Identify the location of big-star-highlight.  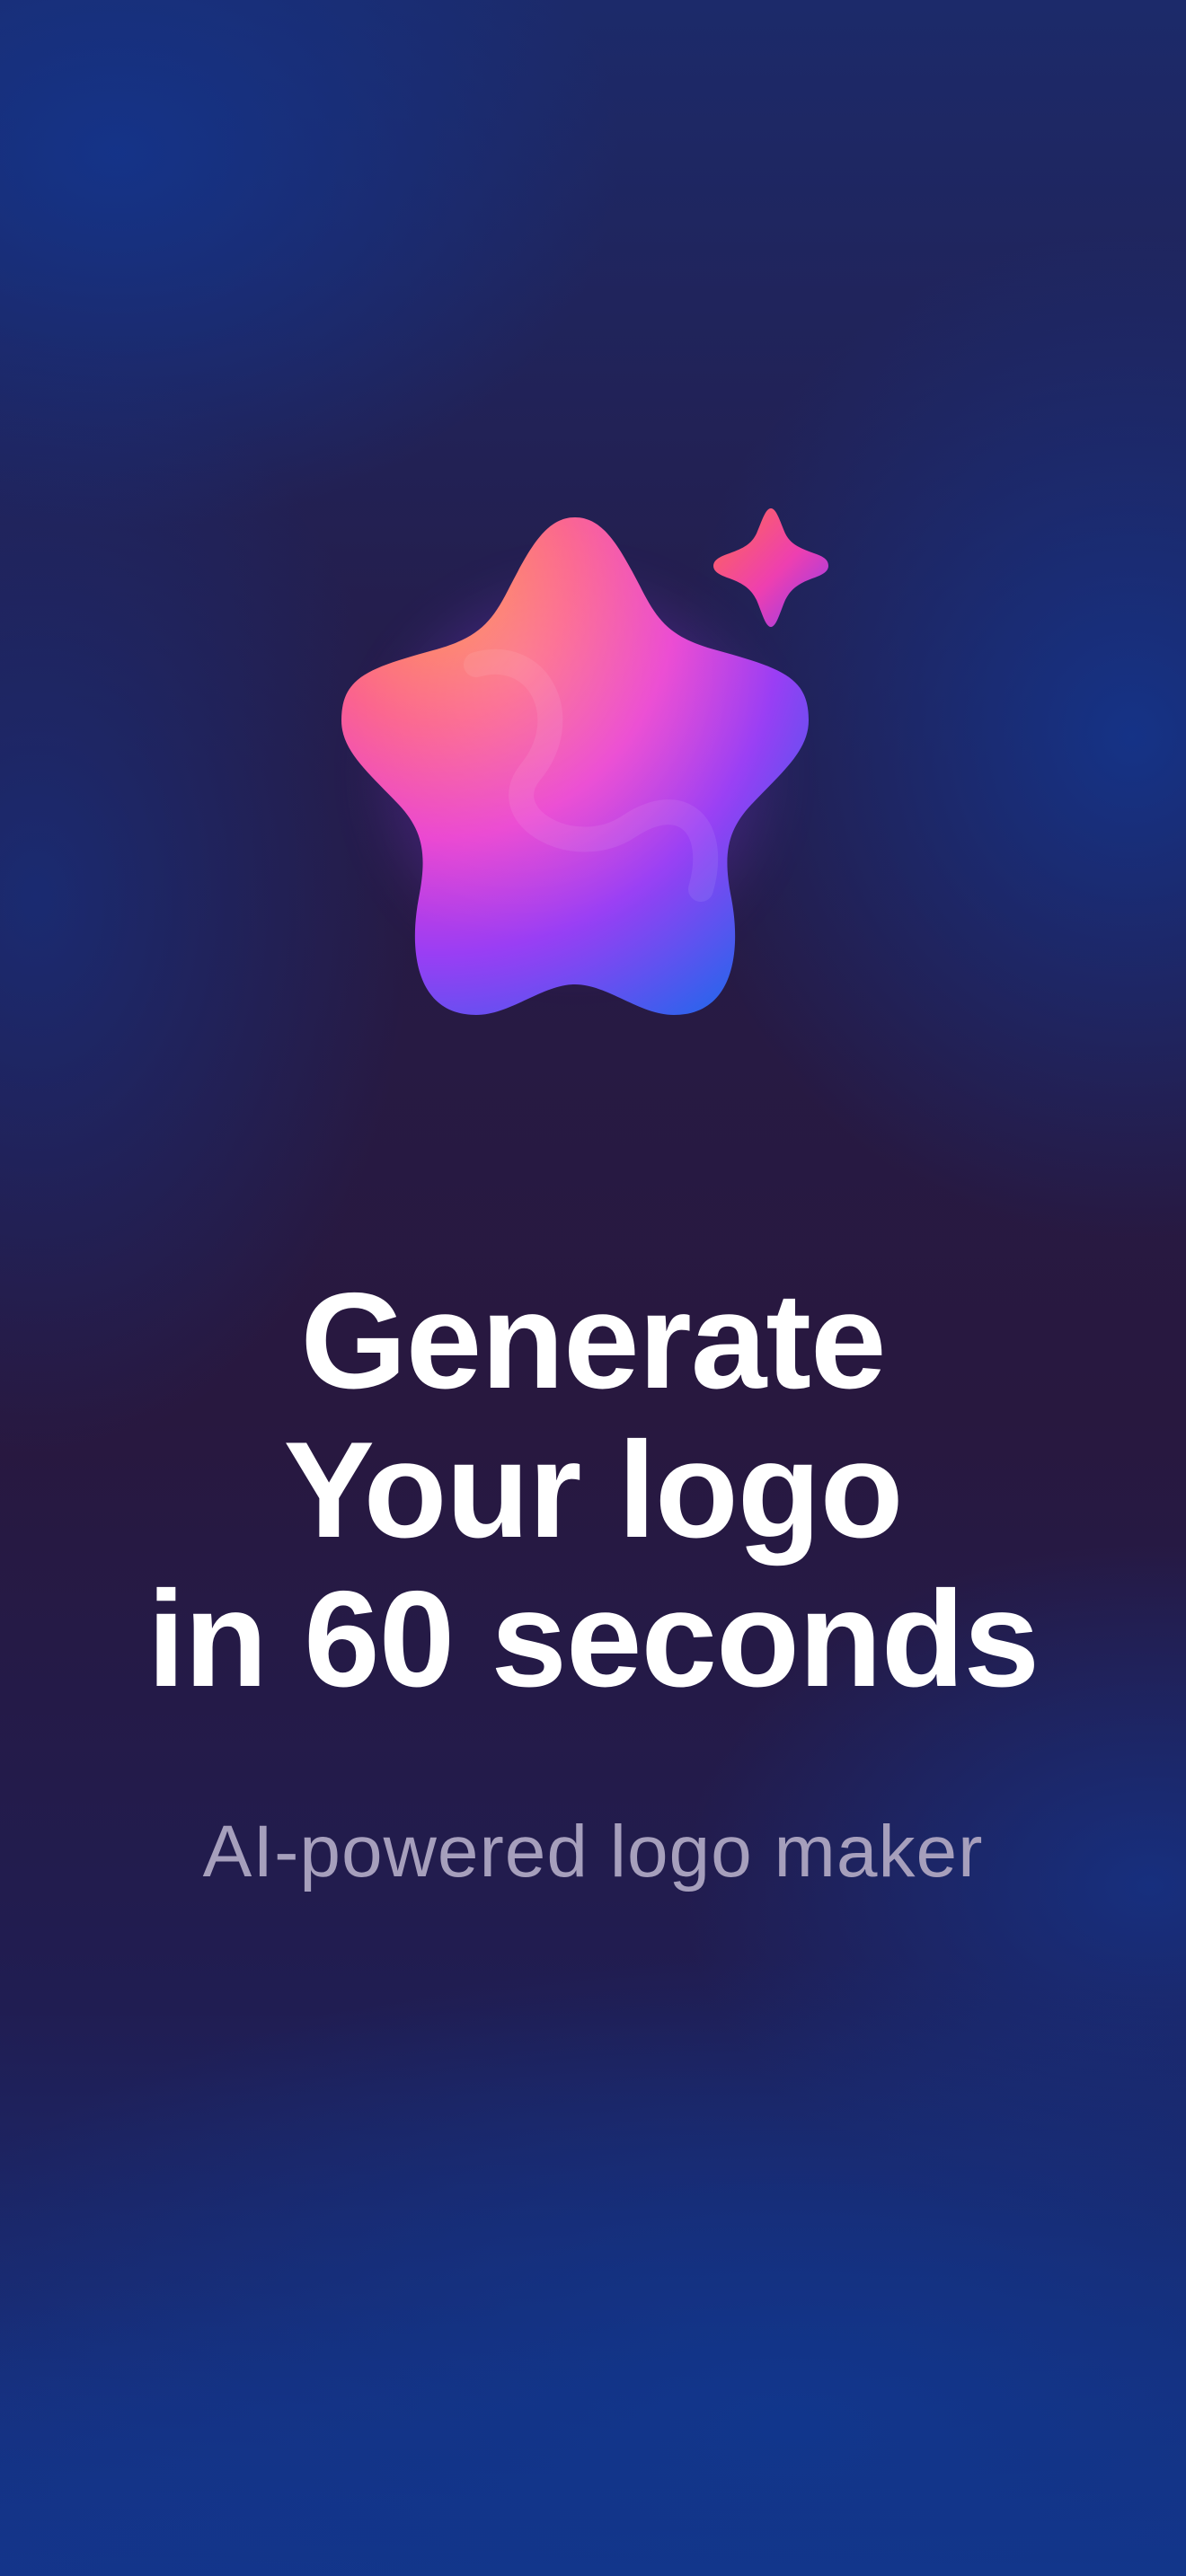
(575, 766).